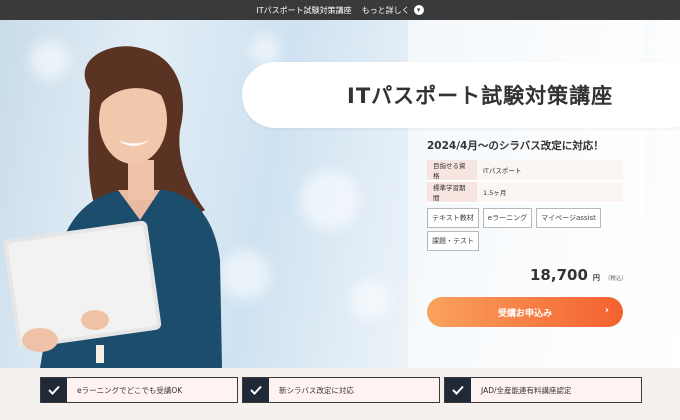 Image resolution: width=680 pixels, height=420 pixels. I want to click on course-title-pill: ITパスポート試験対策講座, so click(461, 95).